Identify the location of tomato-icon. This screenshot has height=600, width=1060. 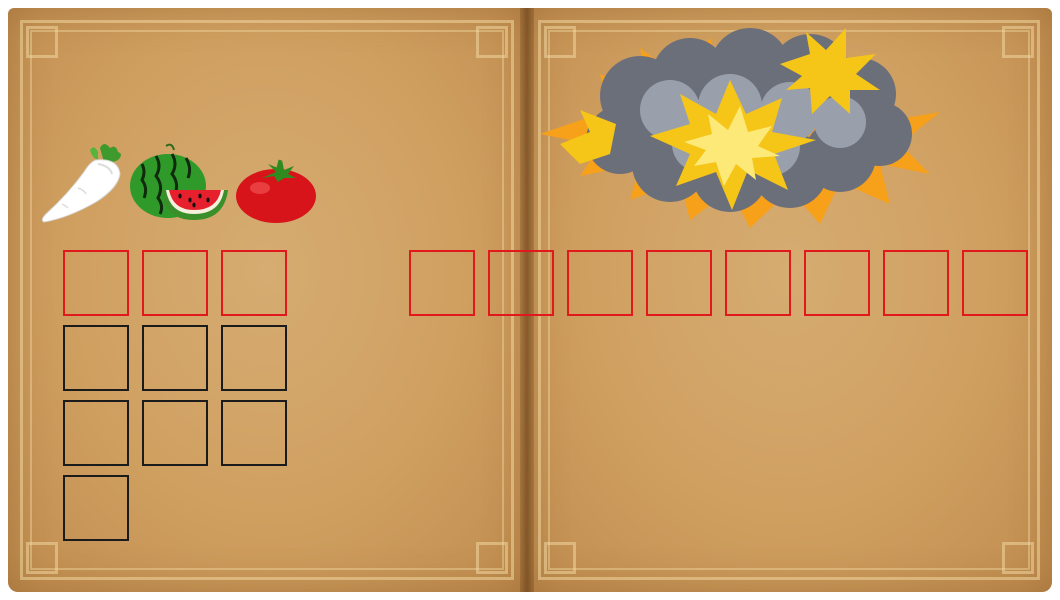
(277, 191).